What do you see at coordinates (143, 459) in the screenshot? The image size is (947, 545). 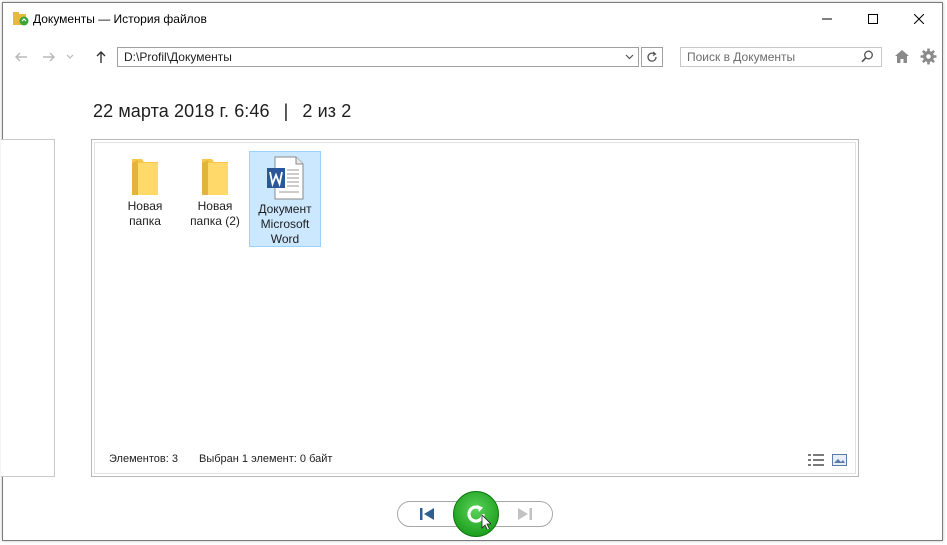 I see `item-count: Элементов: 3` at bounding box center [143, 459].